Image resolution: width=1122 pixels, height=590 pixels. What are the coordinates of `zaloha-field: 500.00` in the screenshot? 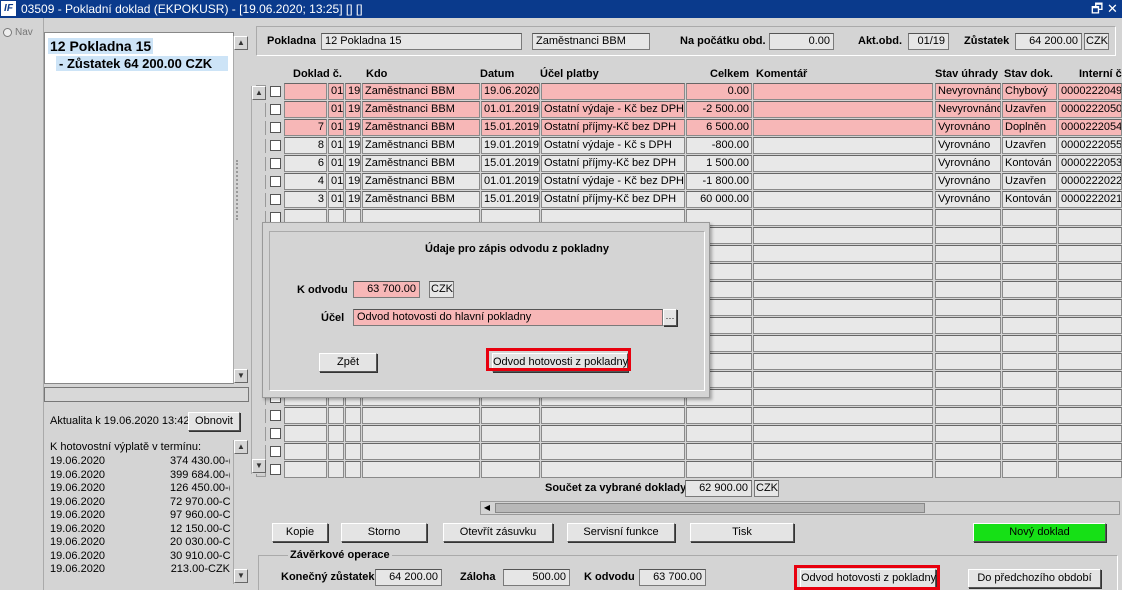 It's located at (536, 577).